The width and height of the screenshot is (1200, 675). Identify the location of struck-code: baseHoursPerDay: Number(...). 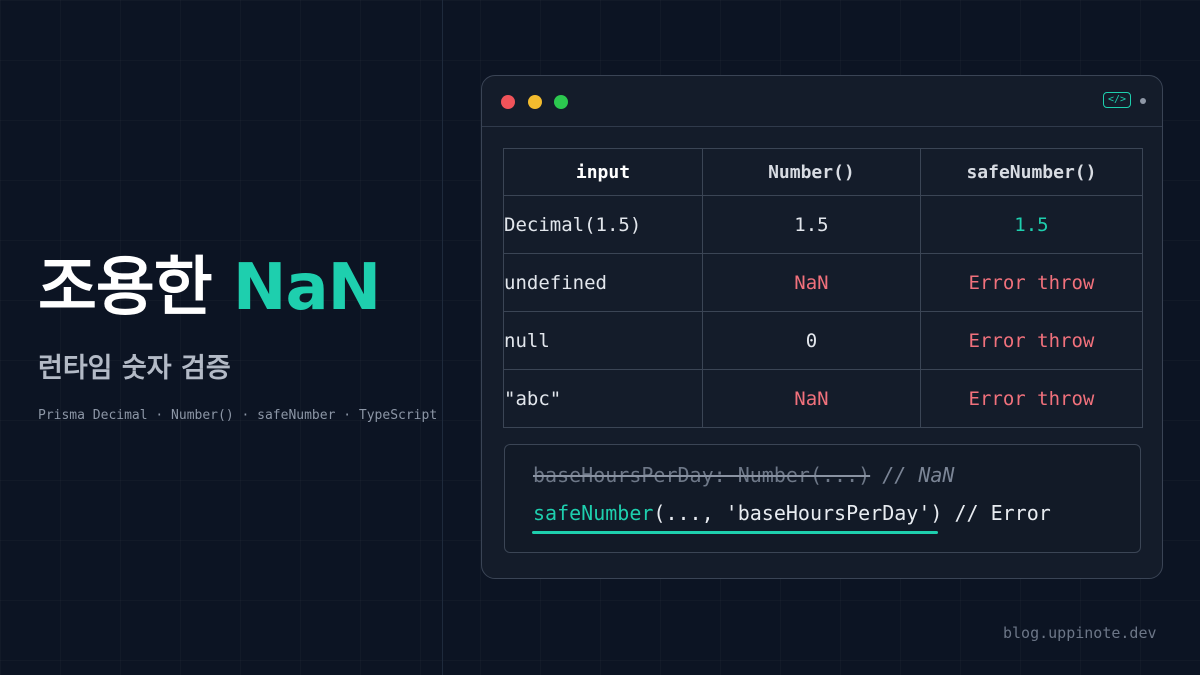
(702, 475).